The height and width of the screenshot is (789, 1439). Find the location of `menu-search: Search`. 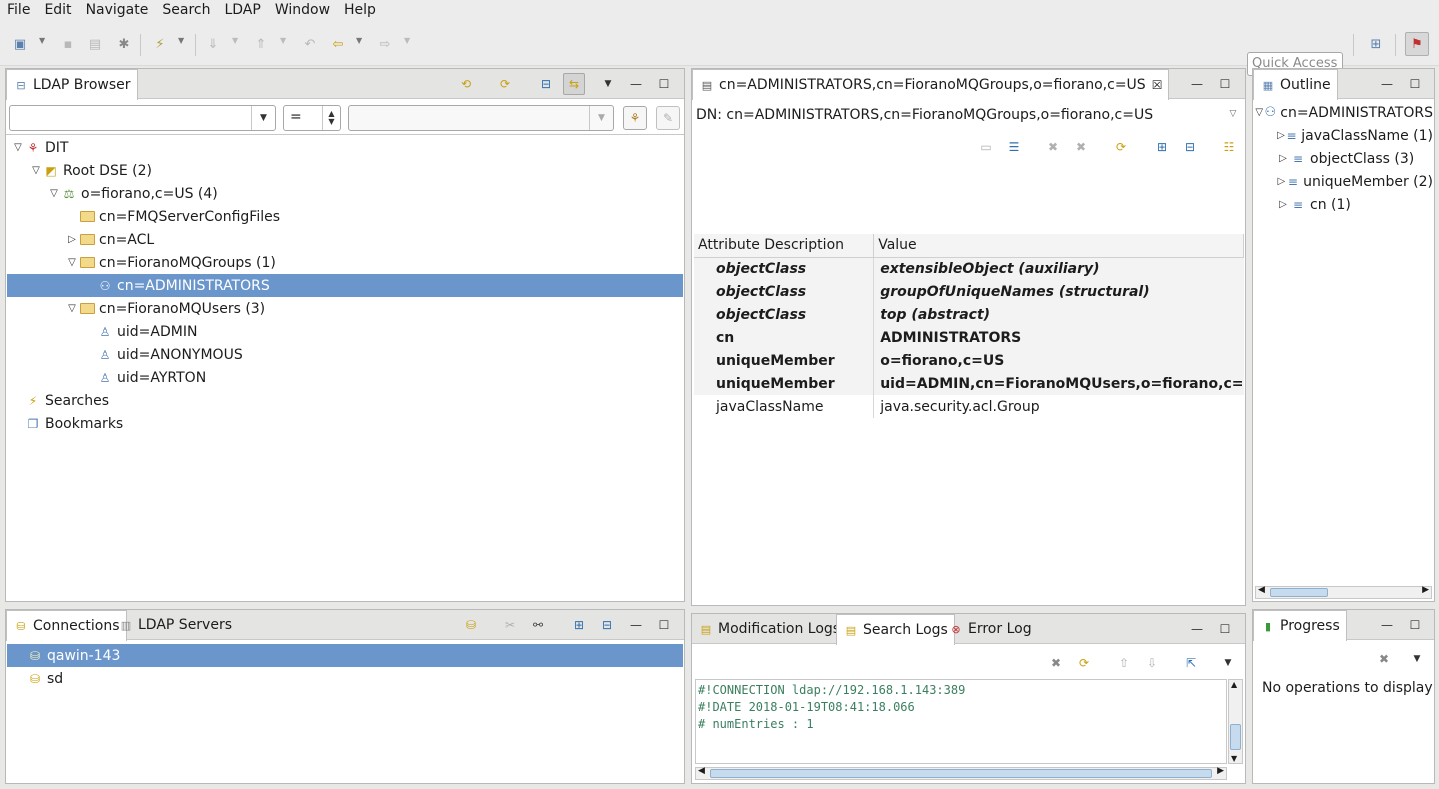

menu-search: Search is located at coordinates (186, 11).